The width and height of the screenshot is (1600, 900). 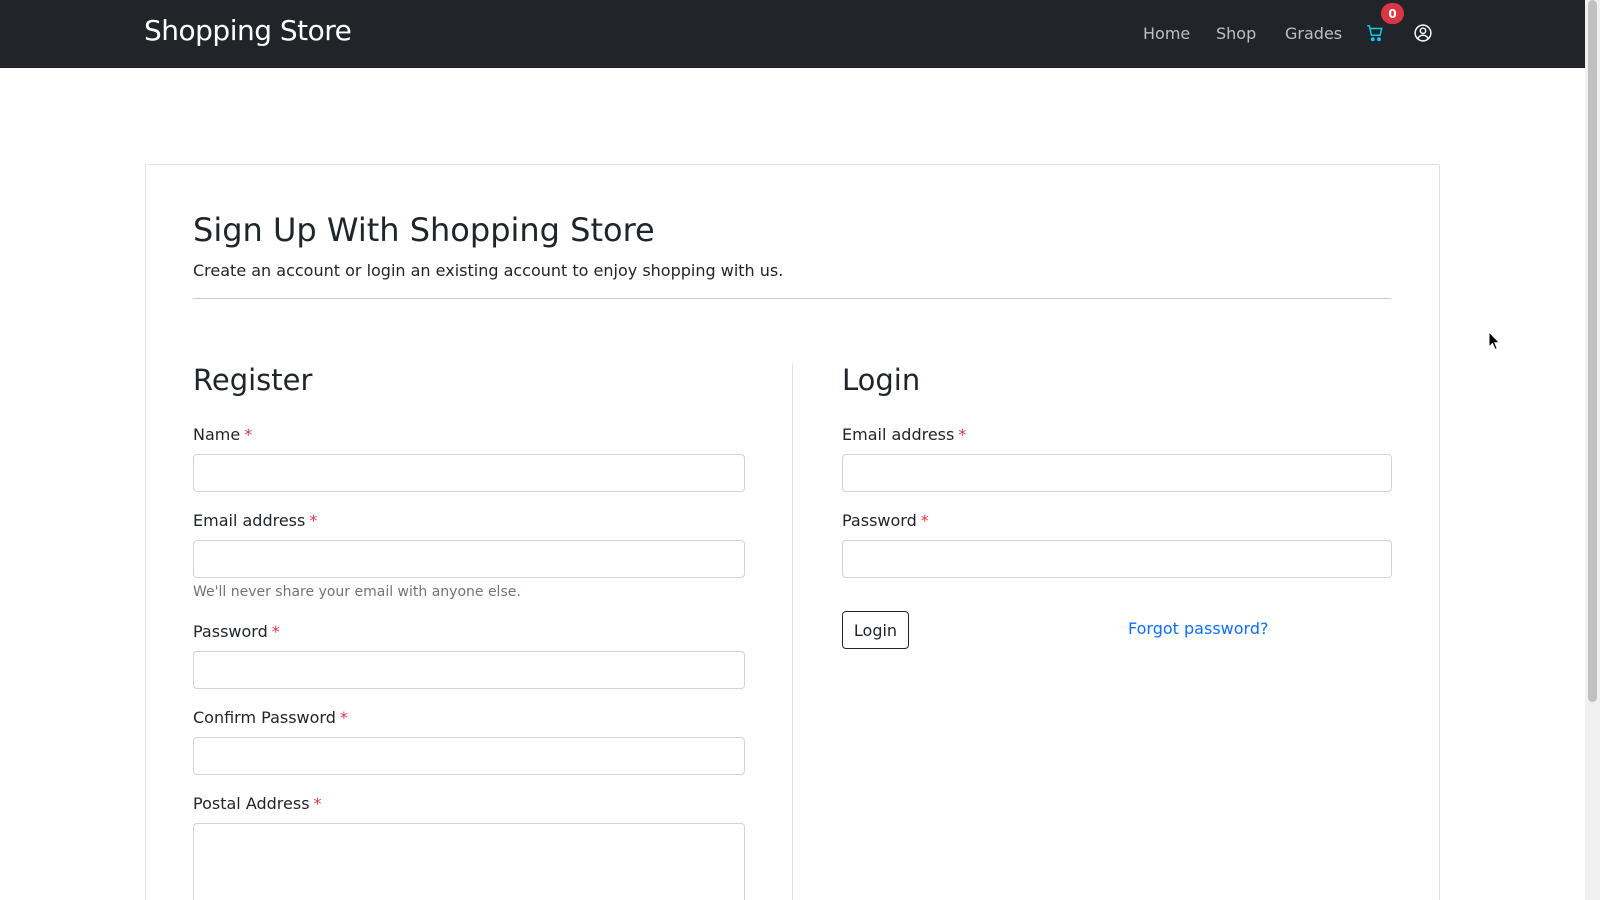 I want to click on register-name-input, so click(x=469, y=473).